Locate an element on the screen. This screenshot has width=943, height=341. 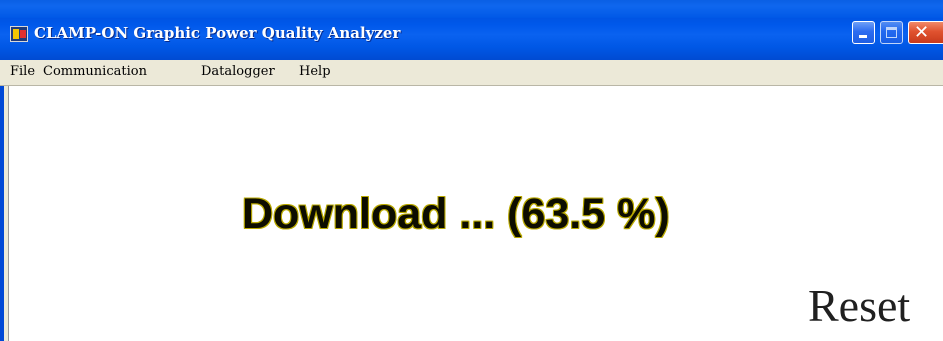
close-button: ✕ is located at coordinates (925, 32).